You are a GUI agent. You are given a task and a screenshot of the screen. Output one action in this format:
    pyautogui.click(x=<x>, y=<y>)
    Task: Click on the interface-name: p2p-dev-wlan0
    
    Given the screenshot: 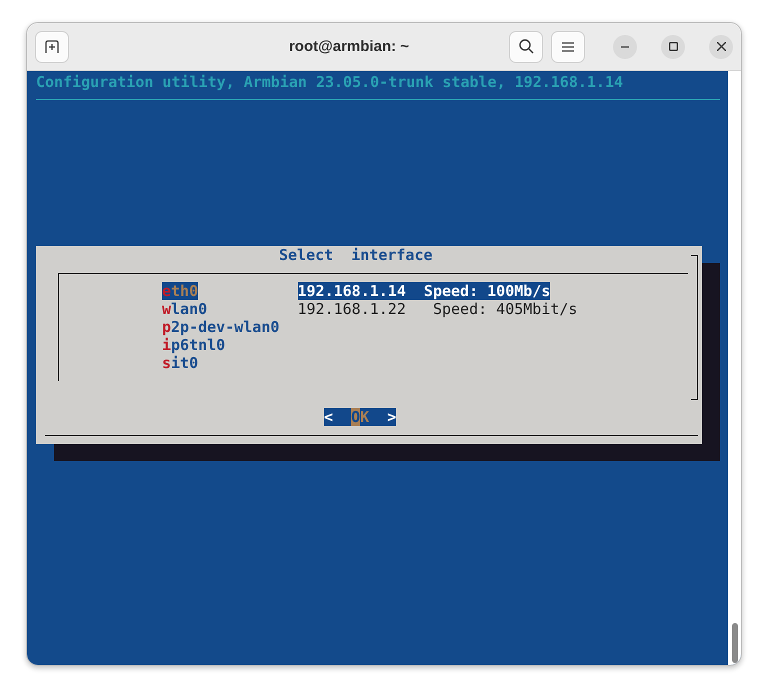 What is the action you would take?
    pyautogui.click(x=221, y=327)
    